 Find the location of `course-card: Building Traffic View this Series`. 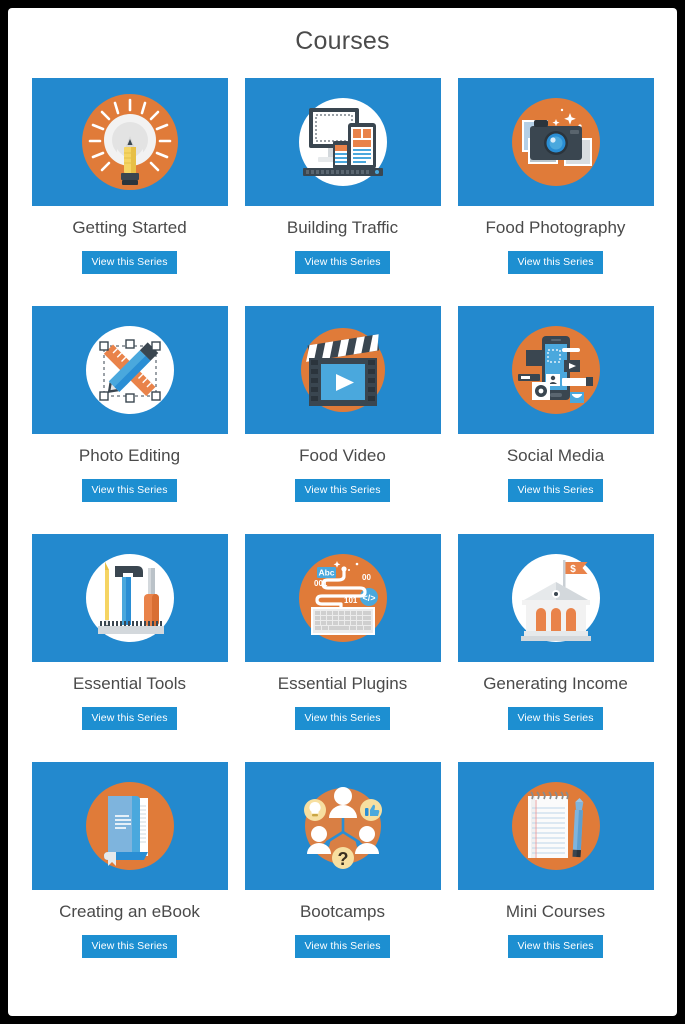

course-card: Building Traffic View this Series is located at coordinates (342, 176).